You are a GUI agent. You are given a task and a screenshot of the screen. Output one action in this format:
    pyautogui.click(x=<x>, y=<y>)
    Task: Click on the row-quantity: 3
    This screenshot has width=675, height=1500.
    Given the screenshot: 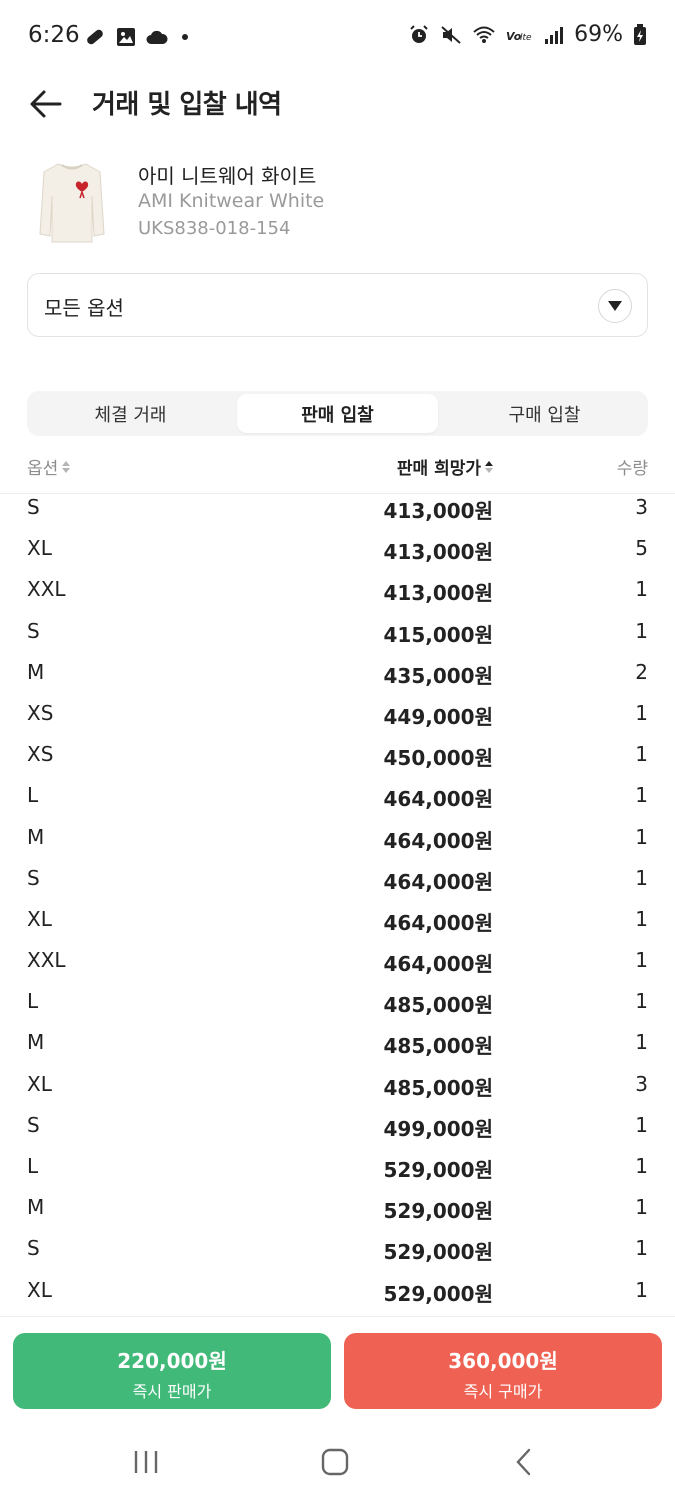 What is the action you would take?
    pyautogui.click(x=641, y=1083)
    